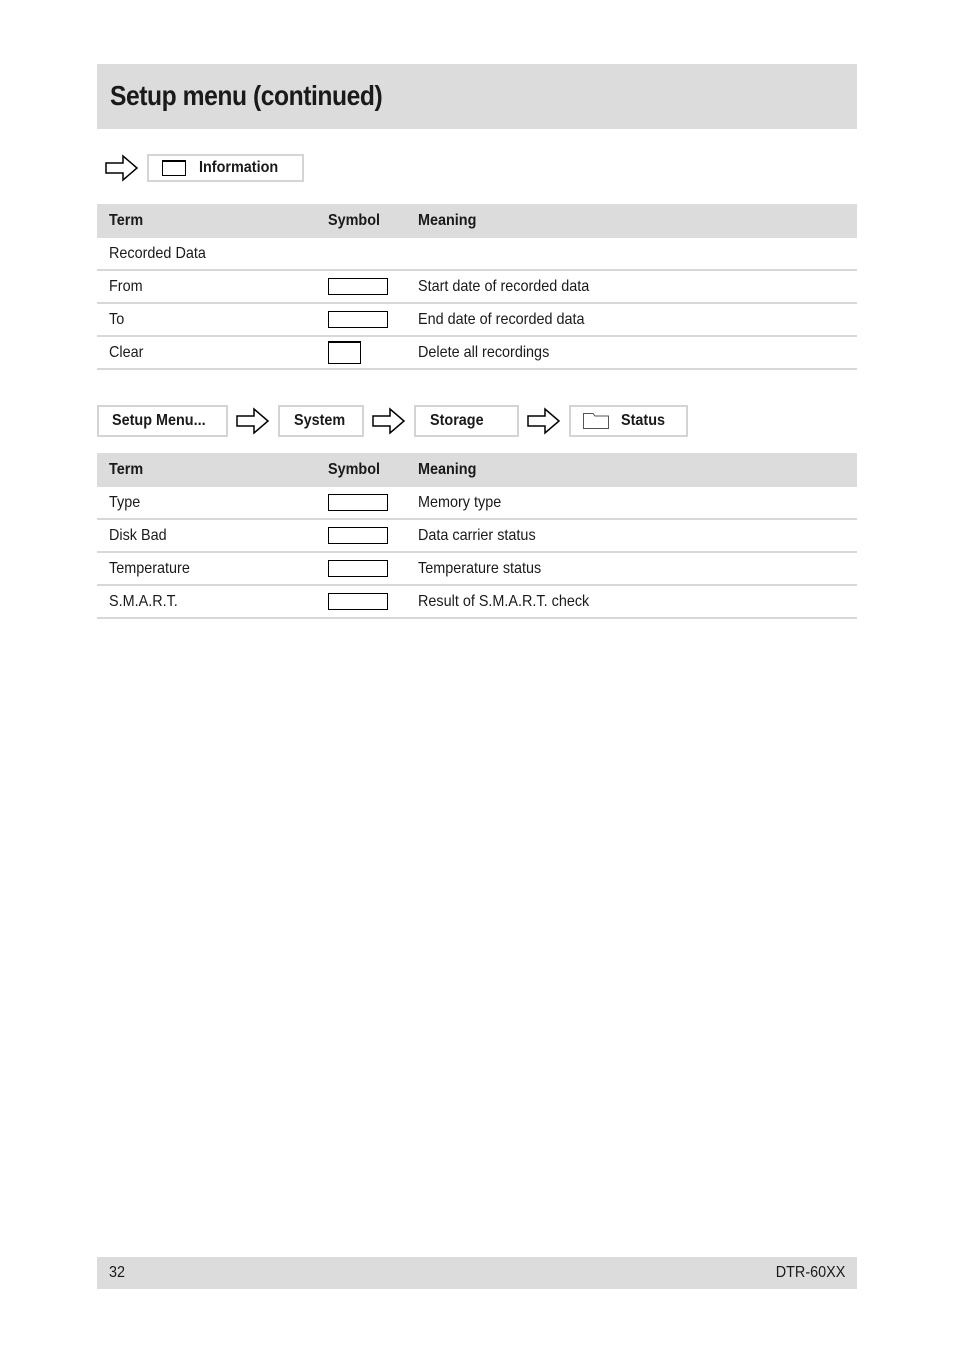  I want to click on term-cell: Disk Bad, so click(206, 536).